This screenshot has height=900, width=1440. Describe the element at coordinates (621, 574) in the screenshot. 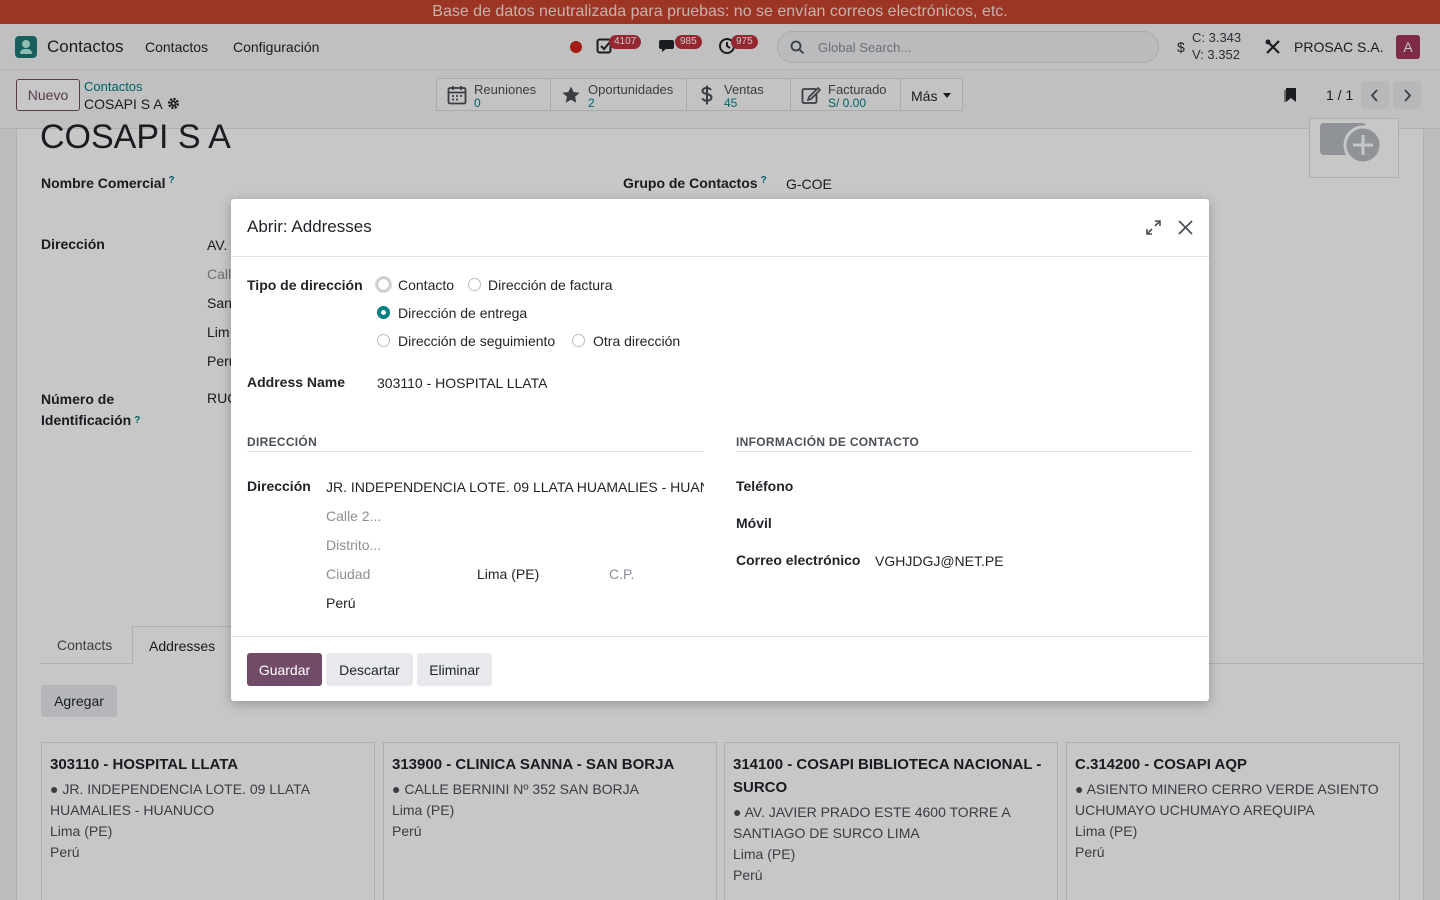

I see `zip-input: C.P.` at that location.